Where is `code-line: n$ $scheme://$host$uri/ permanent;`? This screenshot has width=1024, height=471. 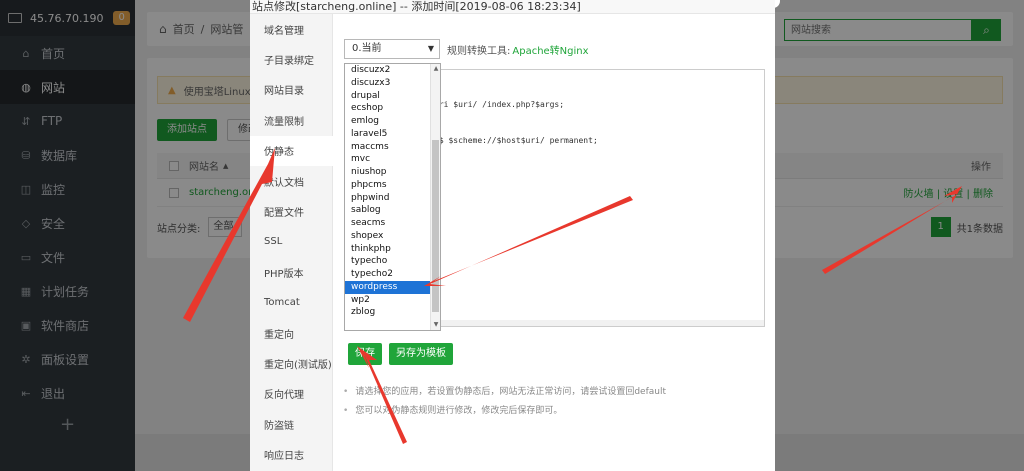
code-line: n$ $scheme://$host$uri/ permanent; is located at coordinates (516, 140).